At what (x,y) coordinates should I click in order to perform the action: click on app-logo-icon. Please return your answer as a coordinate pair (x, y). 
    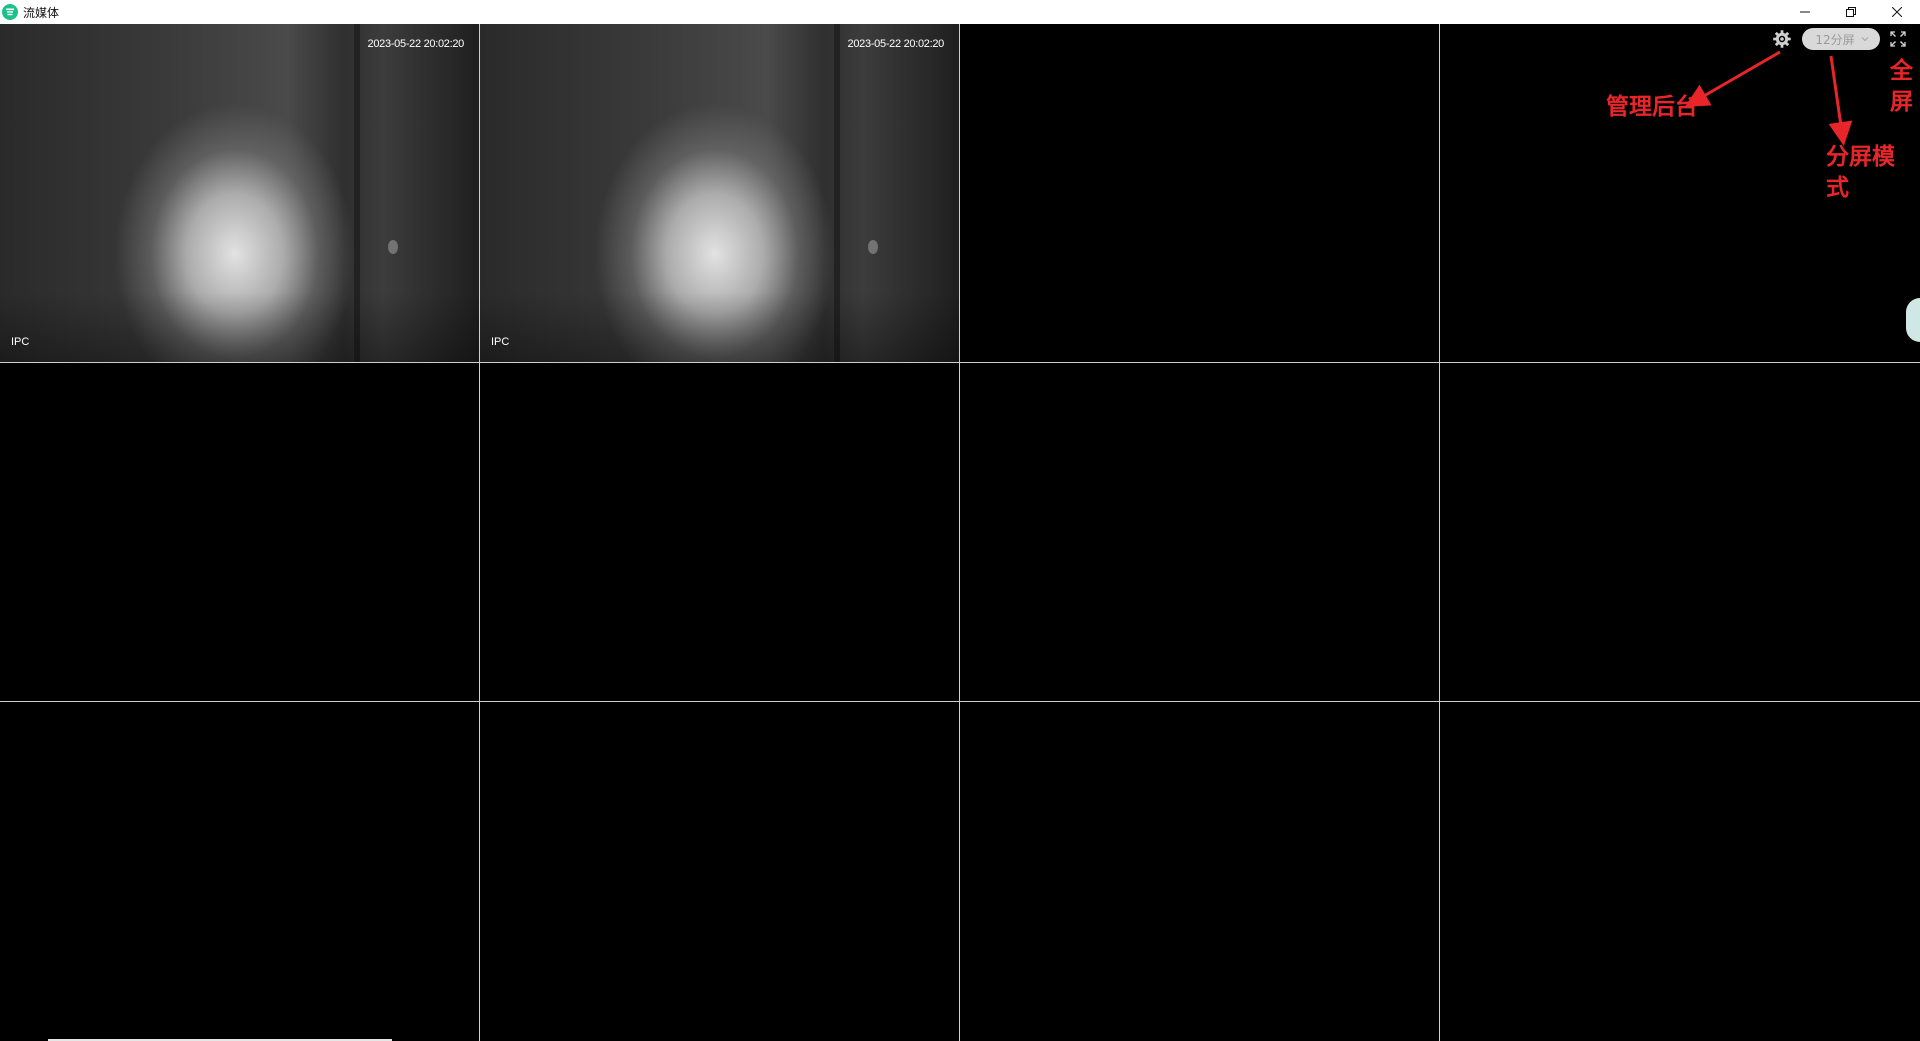
    Looking at the image, I should click on (10, 12).